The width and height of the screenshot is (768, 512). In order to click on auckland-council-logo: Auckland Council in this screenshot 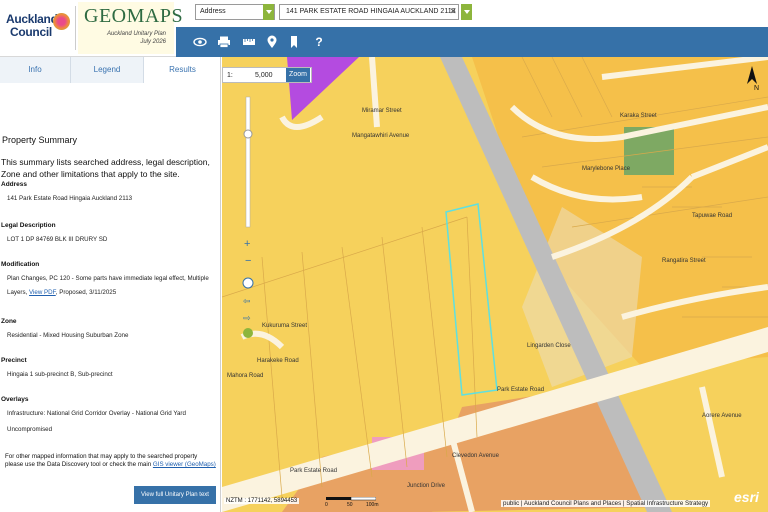, I will do `click(38, 27)`.